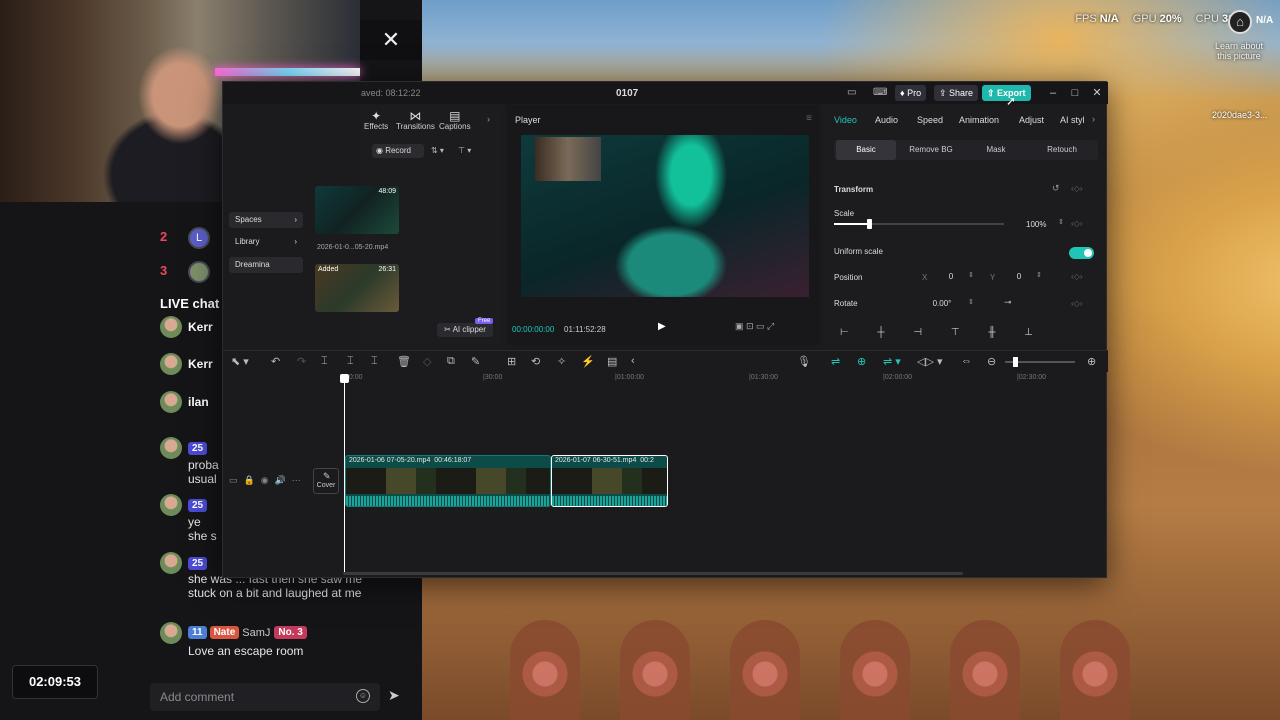  Describe the element at coordinates (266, 220) in the screenshot. I see `sidebar-item-spaces: Spaces ›` at that location.